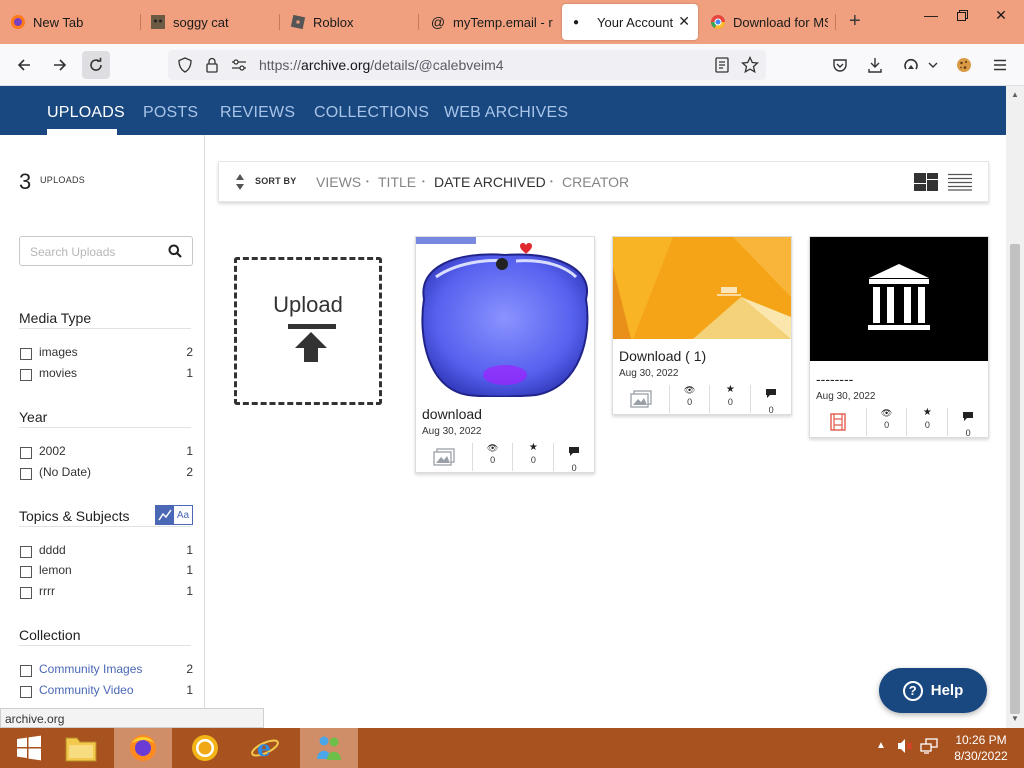  I want to click on upload-tile: Upload, so click(308, 331).